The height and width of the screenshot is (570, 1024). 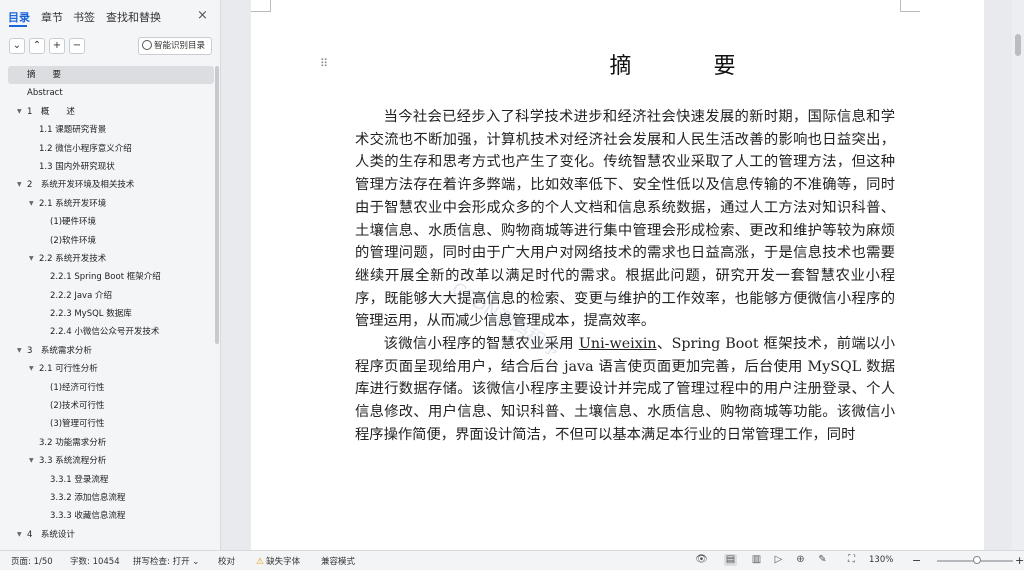 I want to click on toc-item-label: 1 概 述, so click(x=51, y=111).